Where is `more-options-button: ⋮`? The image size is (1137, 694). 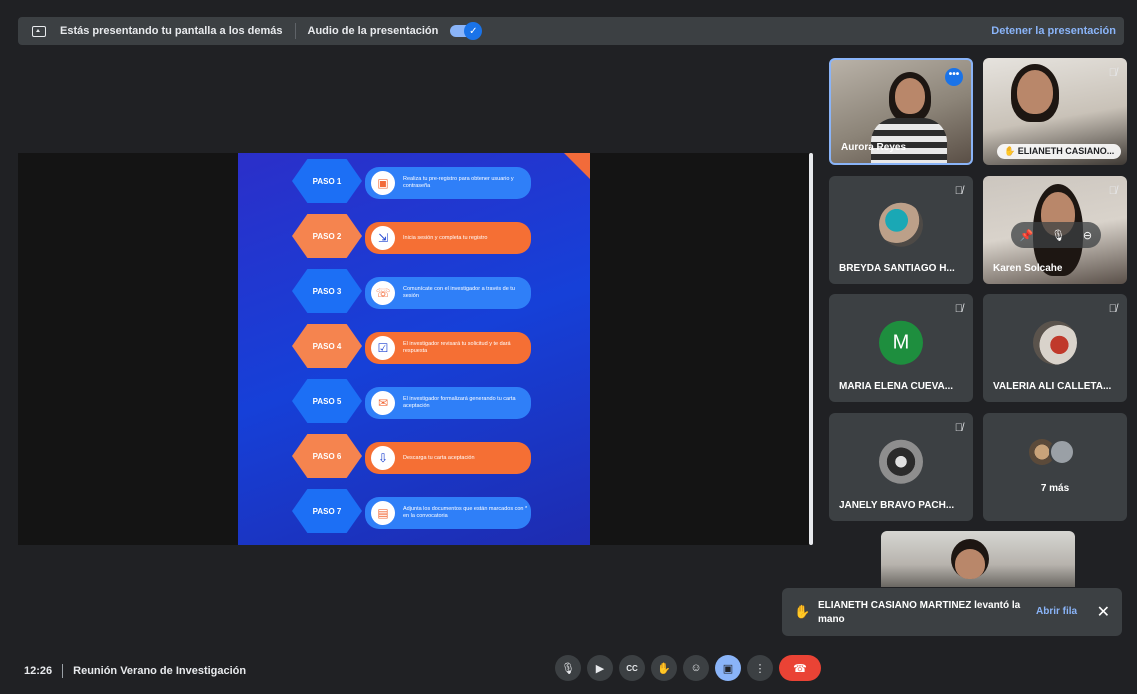 more-options-button: ⋮ is located at coordinates (760, 668).